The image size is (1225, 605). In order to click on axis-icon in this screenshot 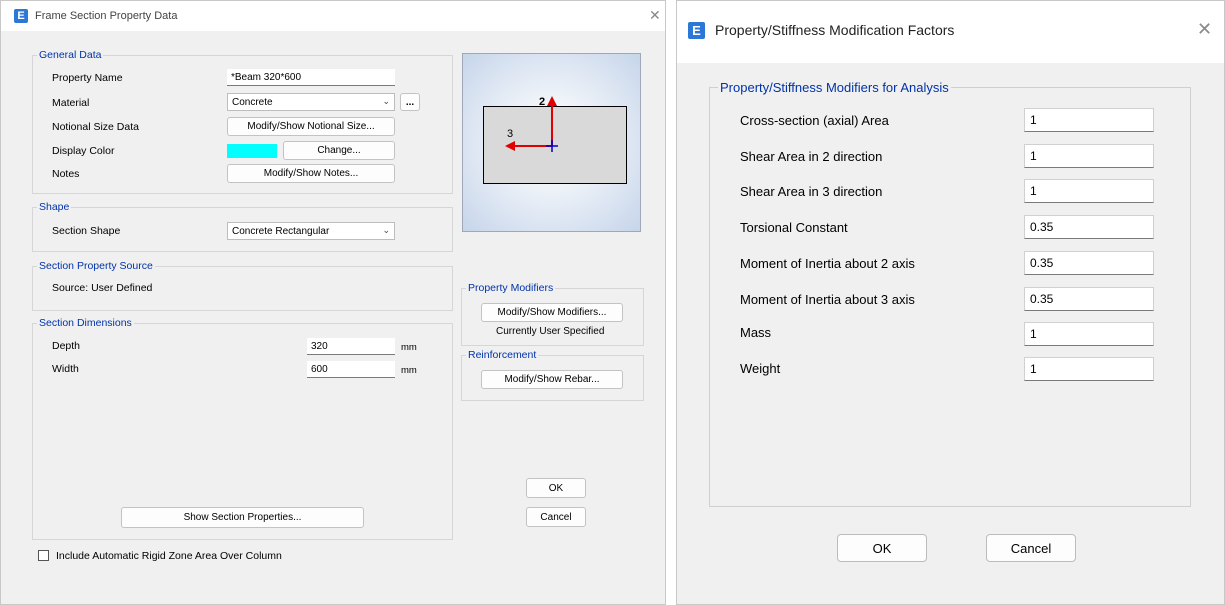, I will do `click(531, 124)`.